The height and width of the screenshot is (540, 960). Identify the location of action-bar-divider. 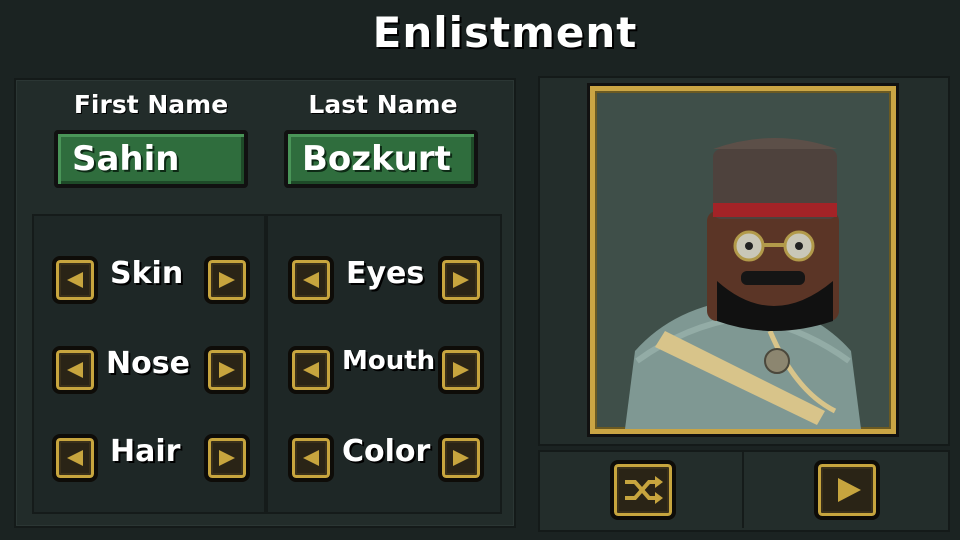
(743, 490).